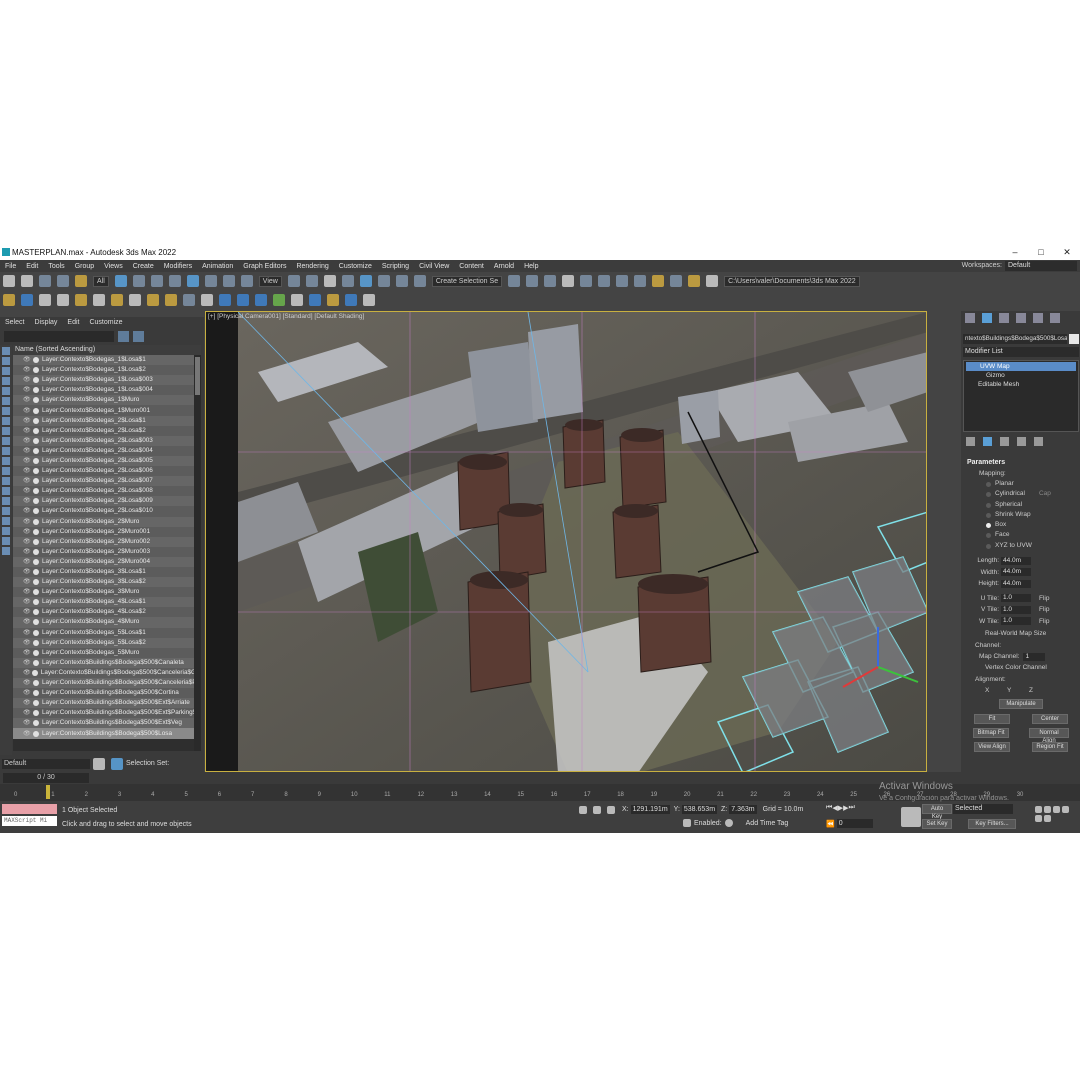 The width and height of the screenshot is (1080, 1080). Describe the element at coordinates (84, 266) in the screenshot. I see `menu-group: Group` at that location.